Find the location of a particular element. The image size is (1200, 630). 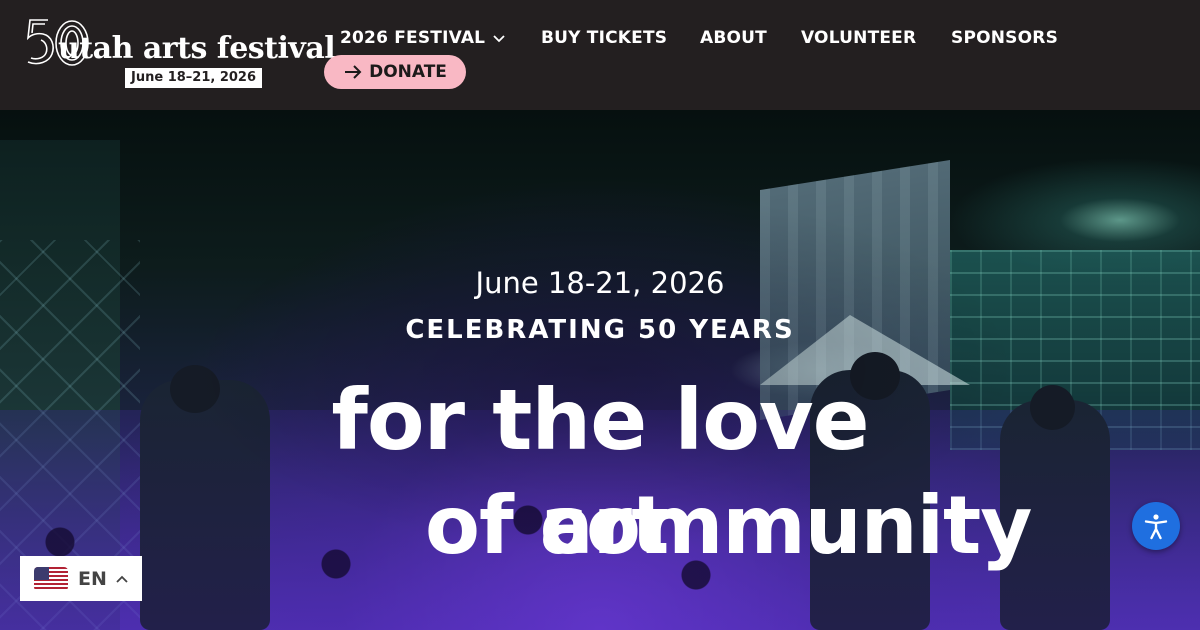

hero-subtitle: CELEBRATING 50 YEARS is located at coordinates (600, 330).